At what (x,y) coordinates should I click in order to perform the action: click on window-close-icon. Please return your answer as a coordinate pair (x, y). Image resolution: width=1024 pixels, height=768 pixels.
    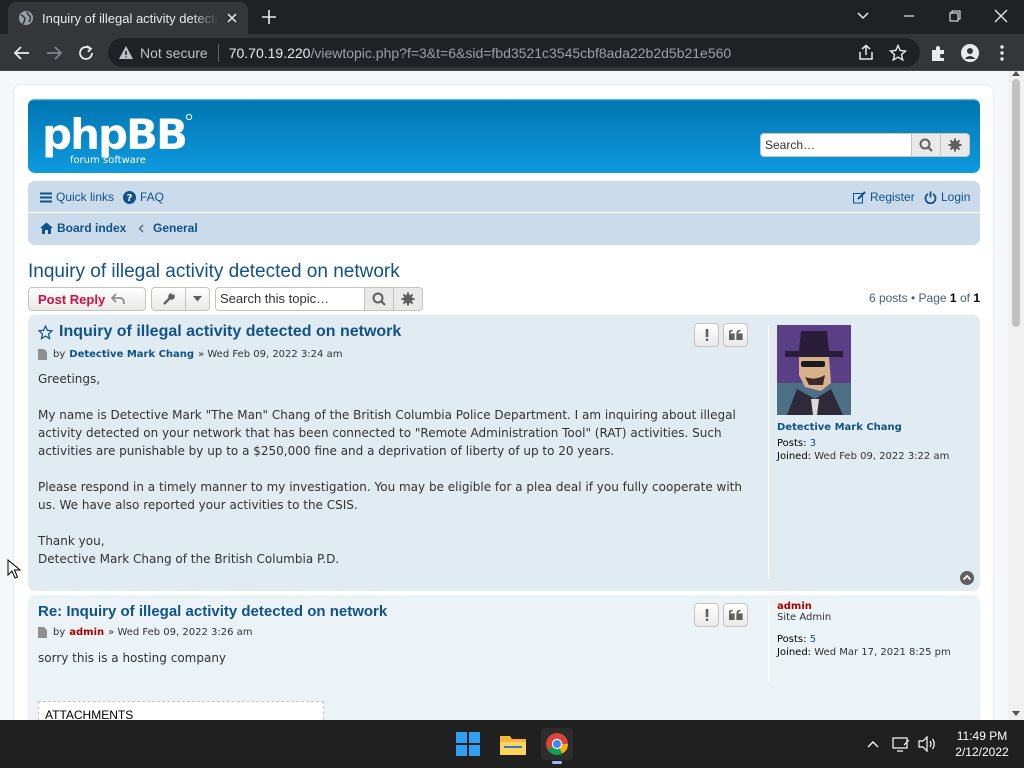
    Looking at the image, I should click on (1001, 16).